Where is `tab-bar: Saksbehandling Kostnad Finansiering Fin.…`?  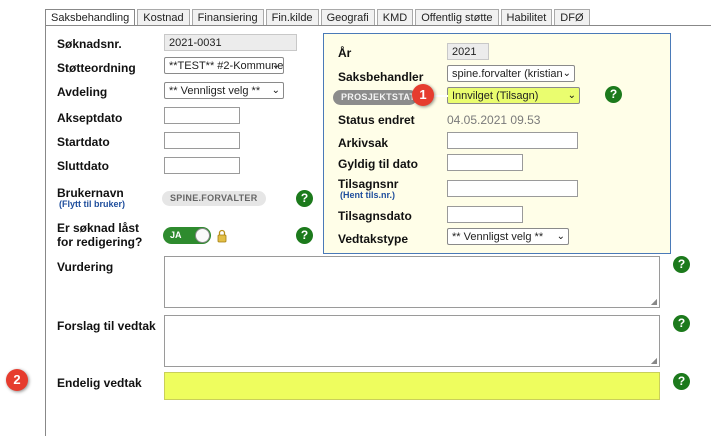
tab-bar: Saksbehandling Kostnad Finansiering Fin.… is located at coordinates (318, 18).